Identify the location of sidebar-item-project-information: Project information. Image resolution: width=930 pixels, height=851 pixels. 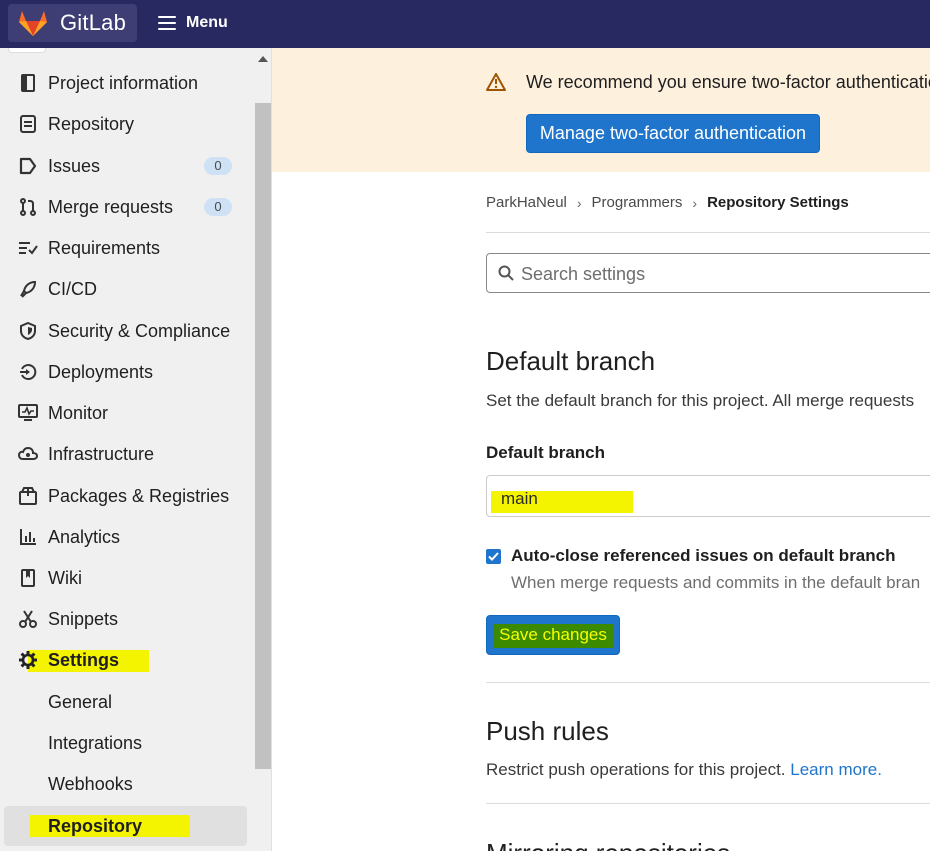
(127, 83).